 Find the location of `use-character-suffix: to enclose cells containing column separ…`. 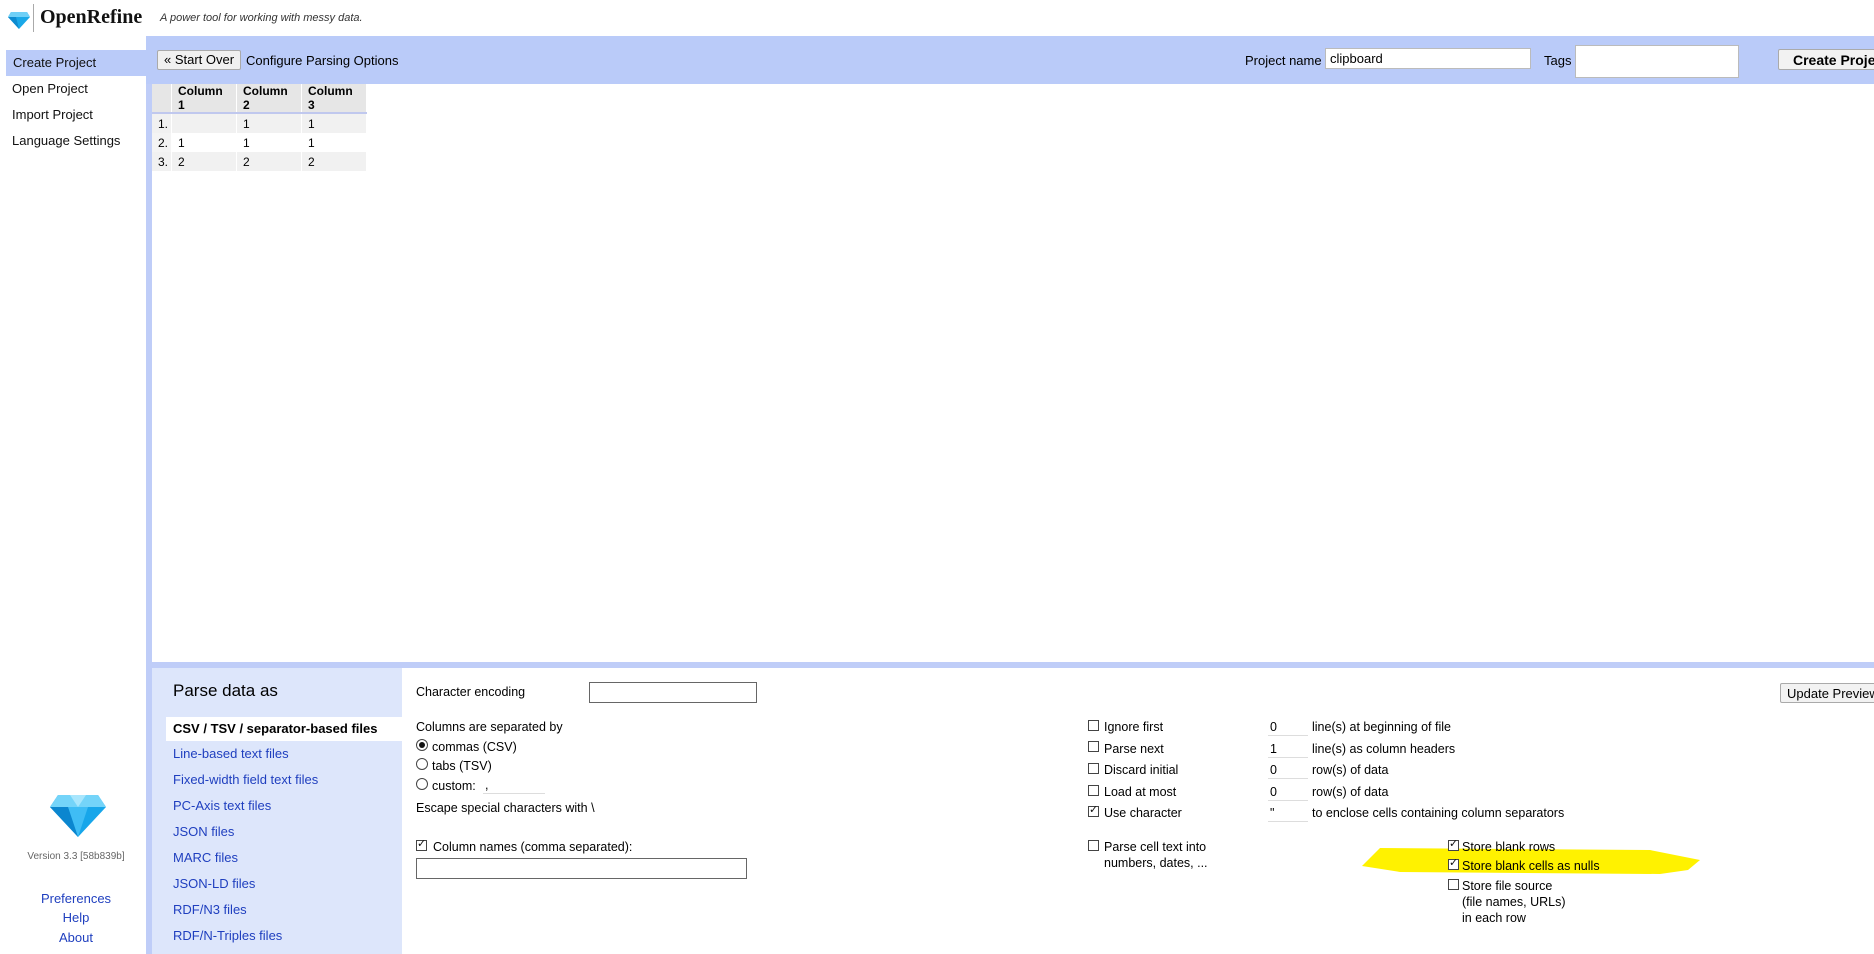

use-character-suffix: to enclose cells containing column separ… is located at coordinates (1438, 813).